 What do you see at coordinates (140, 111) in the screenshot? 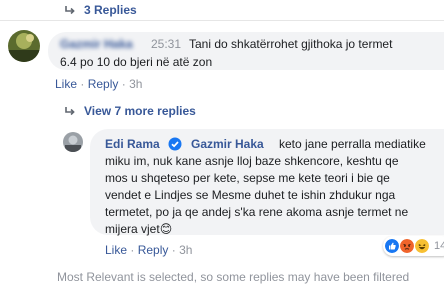
I see `view-more-replies-link: View 7 more replies` at bounding box center [140, 111].